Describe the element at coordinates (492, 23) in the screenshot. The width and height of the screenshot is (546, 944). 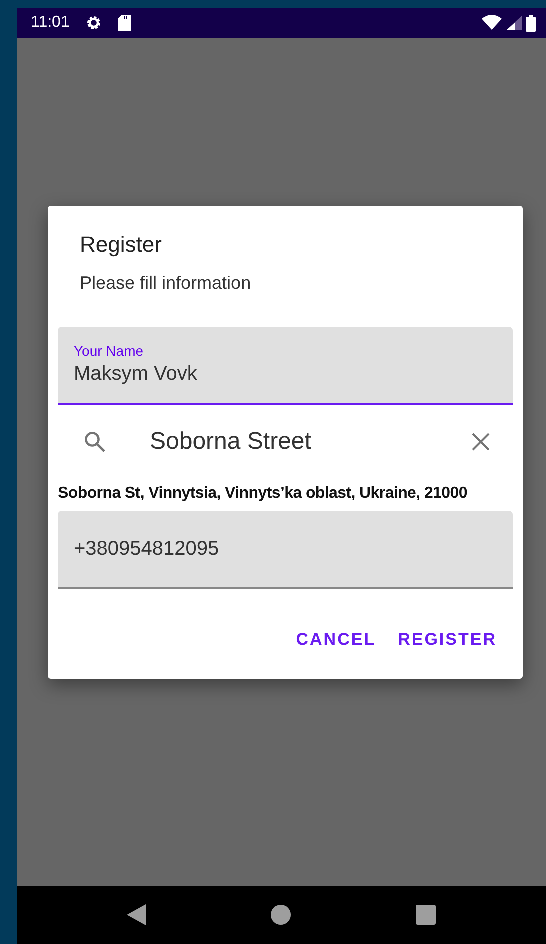
I see `wifi-icon` at that location.